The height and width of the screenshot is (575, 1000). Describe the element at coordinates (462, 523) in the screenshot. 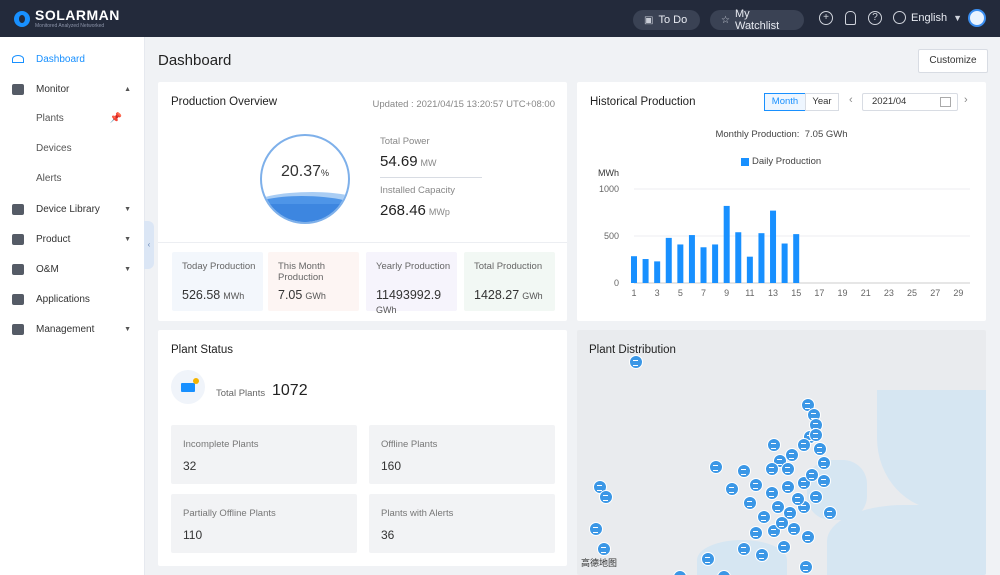

I see `plants-with-alerts: Plants with Alerts 36` at that location.